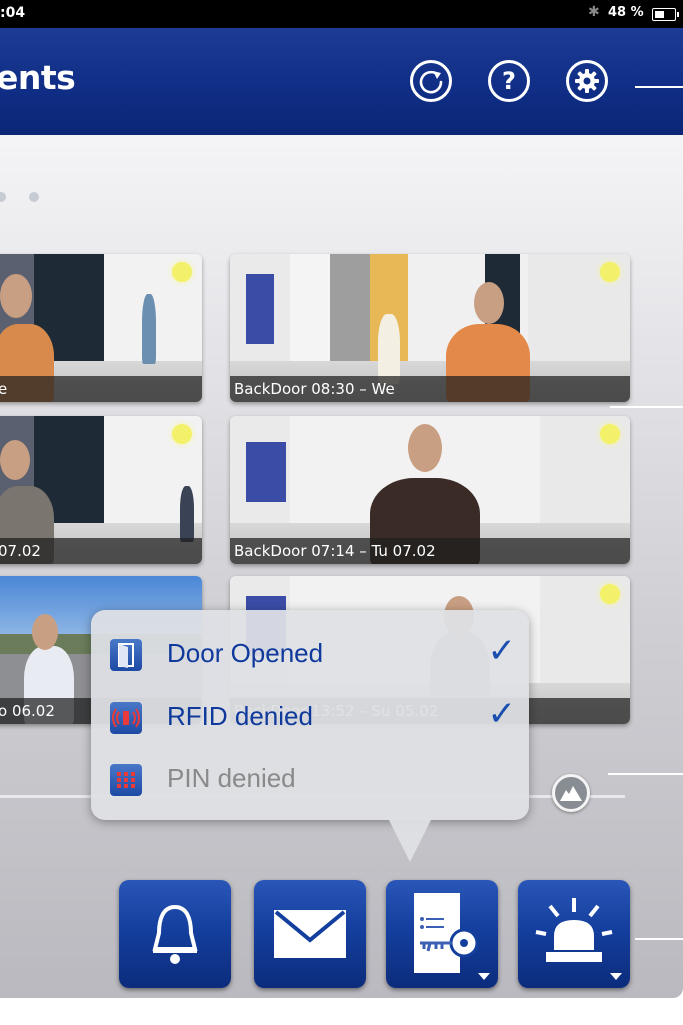 The image size is (683, 1025). What do you see at coordinates (341, 81) in the screenshot?
I see `navigation-bar: ents ?` at bounding box center [341, 81].